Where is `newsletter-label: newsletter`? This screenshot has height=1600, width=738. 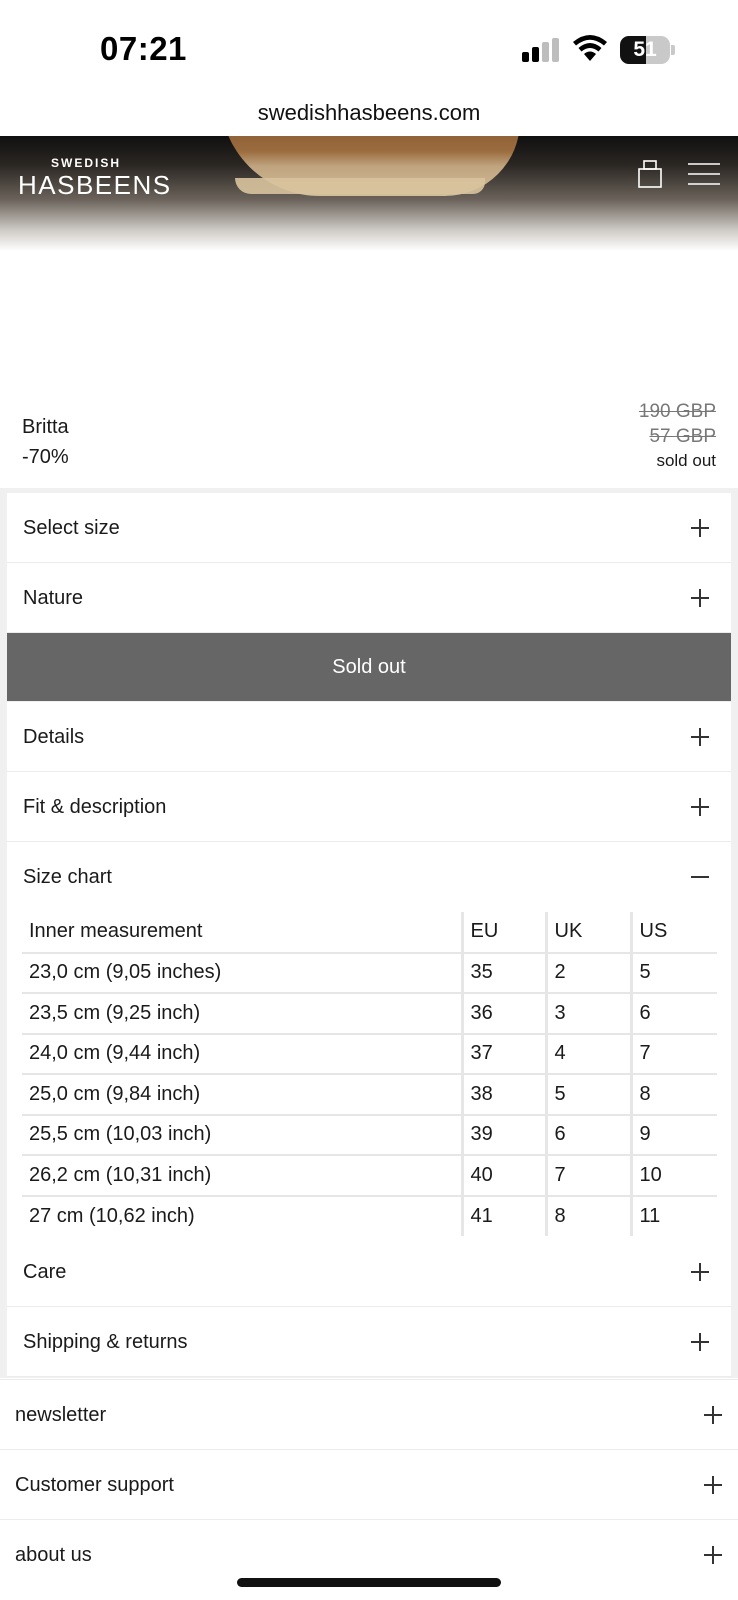
newsletter-label: newsletter is located at coordinates (61, 1415).